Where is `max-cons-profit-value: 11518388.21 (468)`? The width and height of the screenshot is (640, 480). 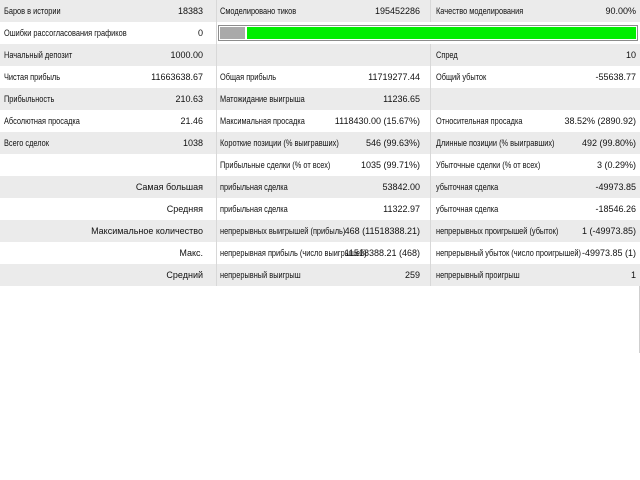 max-cons-profit-value: 11518388.21 (468) is located at coordinates (382, 253).